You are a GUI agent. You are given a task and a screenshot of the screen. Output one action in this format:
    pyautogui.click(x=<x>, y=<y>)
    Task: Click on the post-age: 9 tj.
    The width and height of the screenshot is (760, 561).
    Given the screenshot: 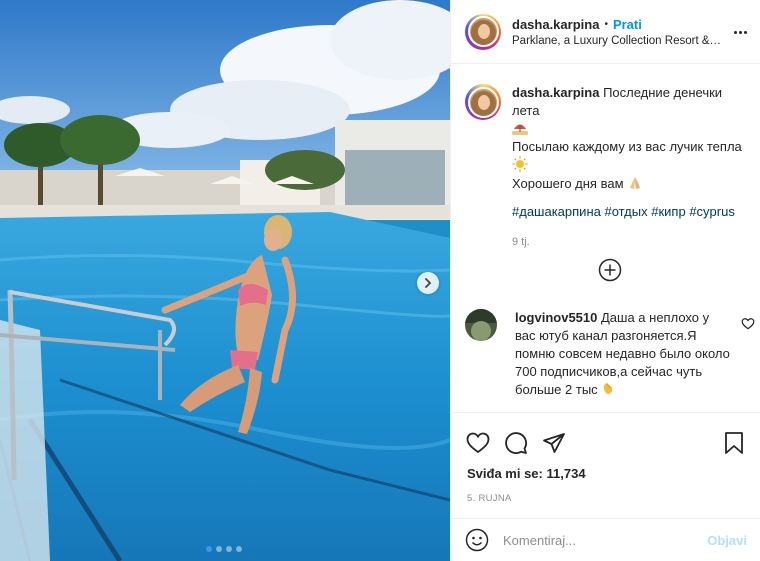 What is the action you would take?
    pyautogui.click(x=521, y=242)
    